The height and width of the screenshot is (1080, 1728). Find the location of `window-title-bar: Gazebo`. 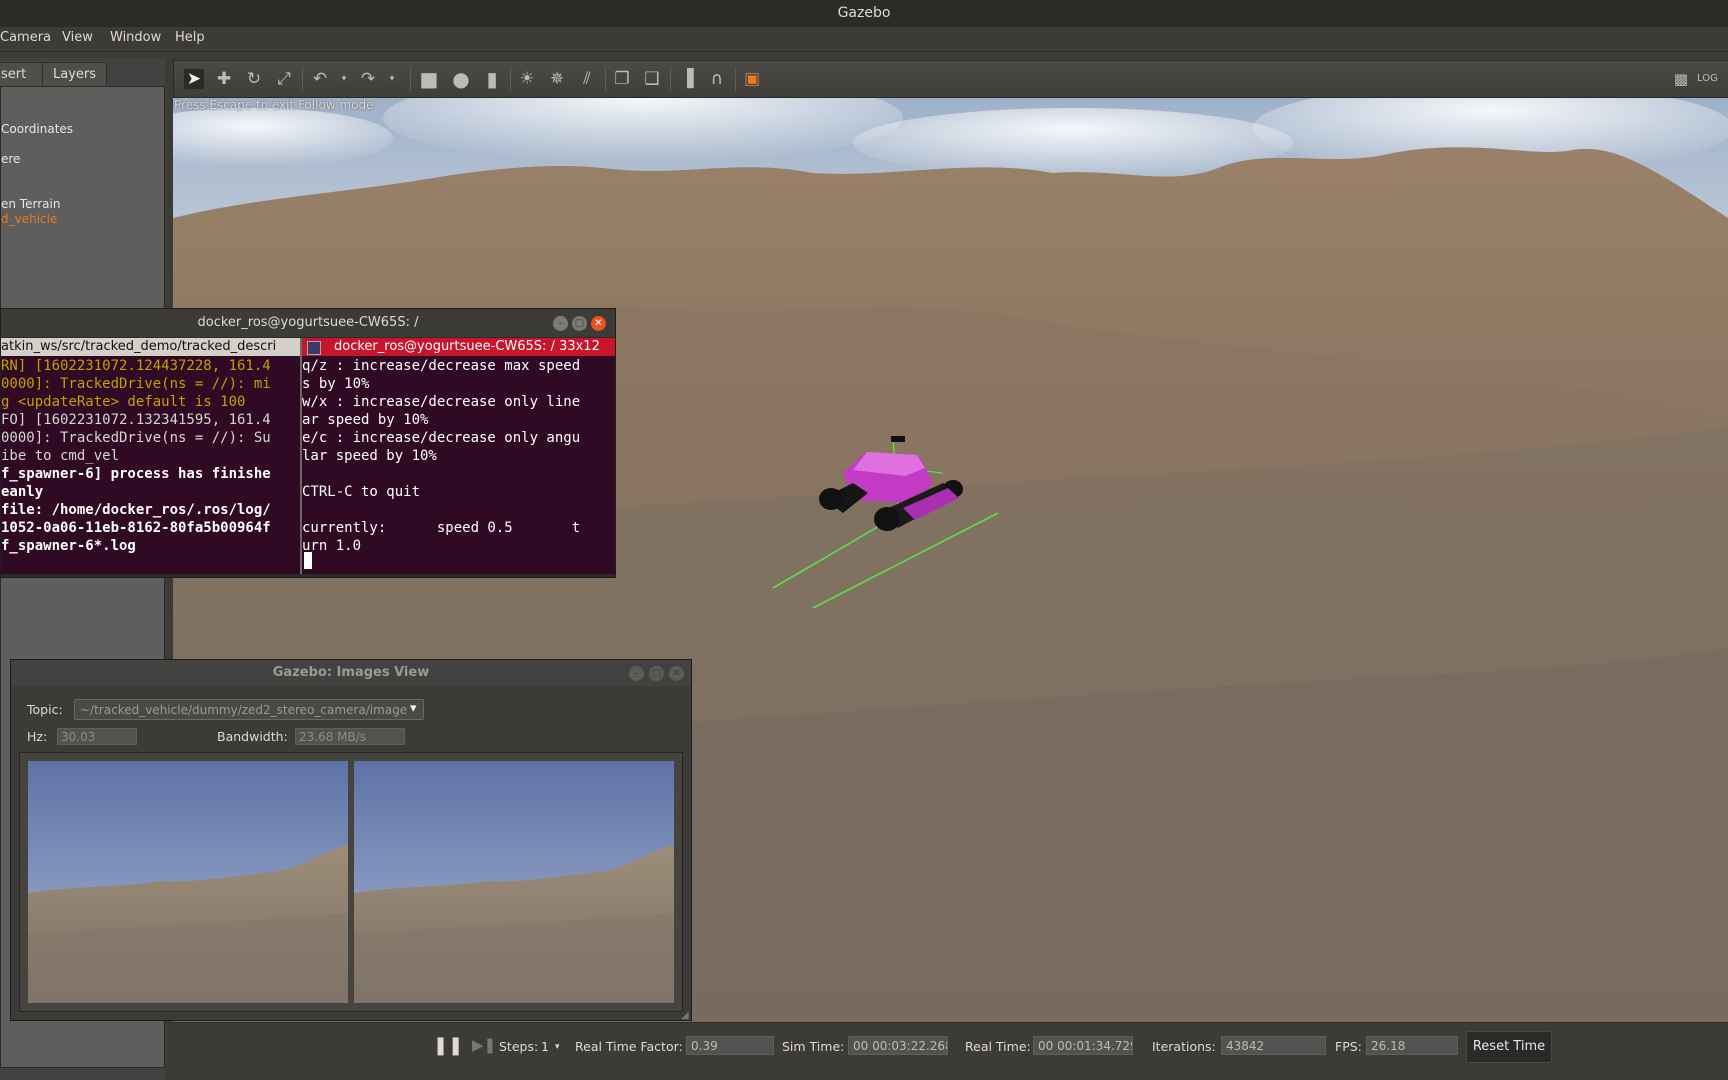

window-title-bar: Gazebo is located at coordinates (864, 13).